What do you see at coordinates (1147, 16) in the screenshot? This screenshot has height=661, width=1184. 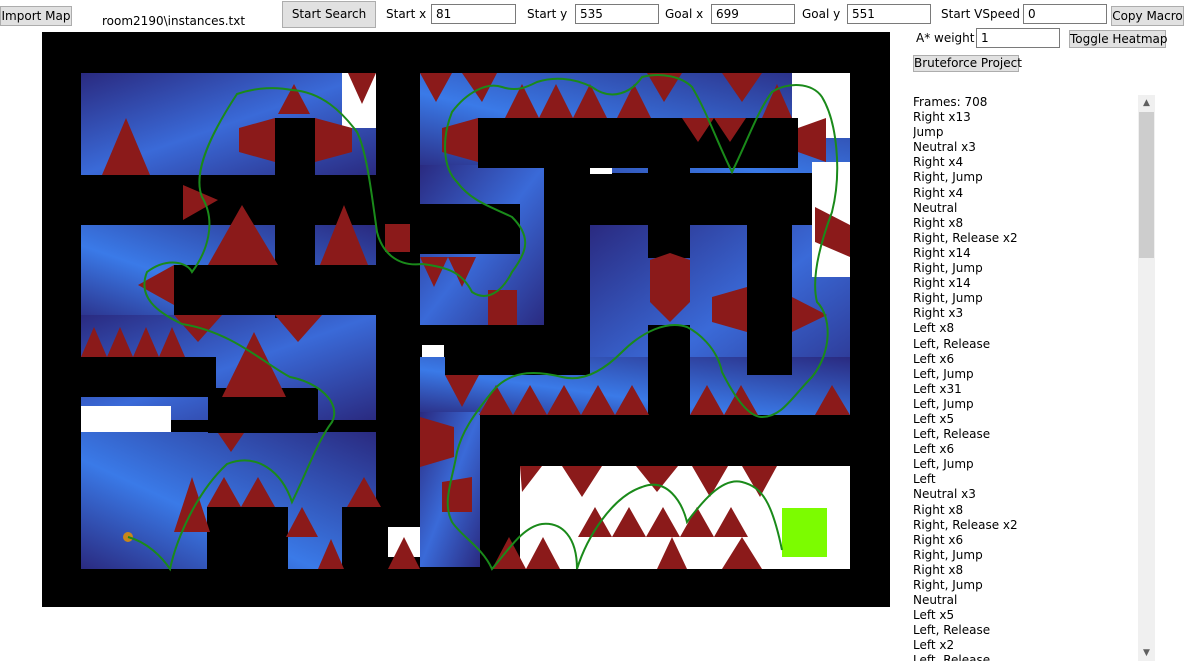 I see `copy-macro-button: Copy Macro` at bounding box center [1147, 16].